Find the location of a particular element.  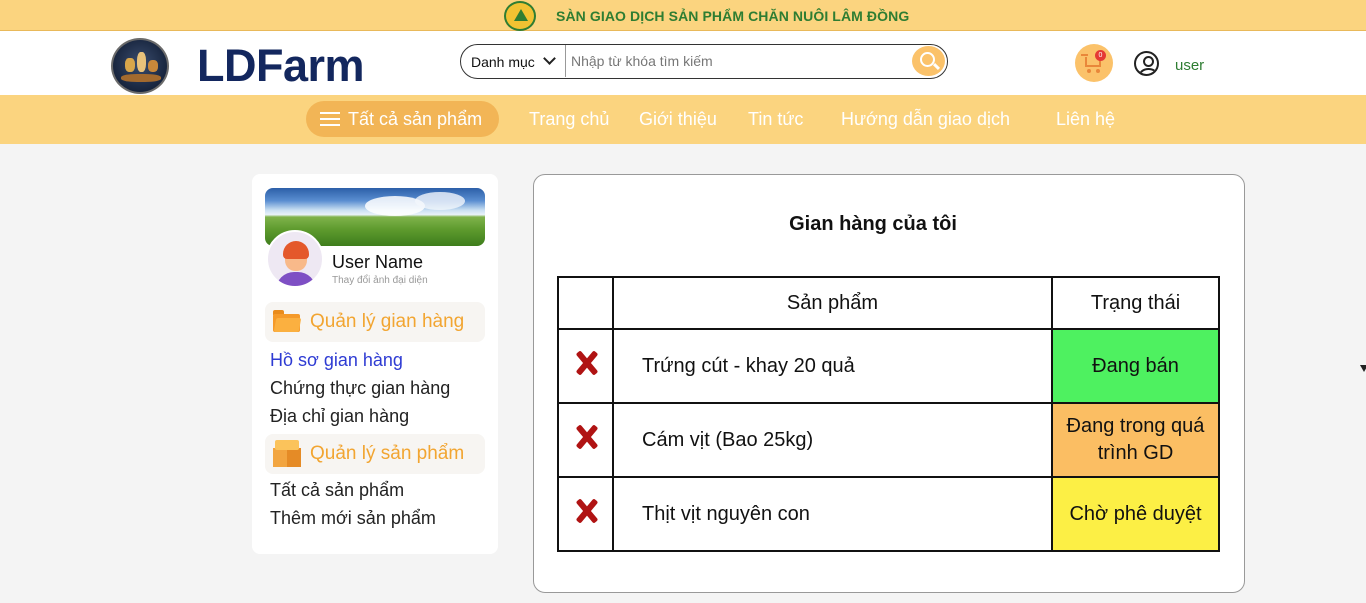

status-badge: Chờ phê duyệt is located at coordinates (1135, 514).